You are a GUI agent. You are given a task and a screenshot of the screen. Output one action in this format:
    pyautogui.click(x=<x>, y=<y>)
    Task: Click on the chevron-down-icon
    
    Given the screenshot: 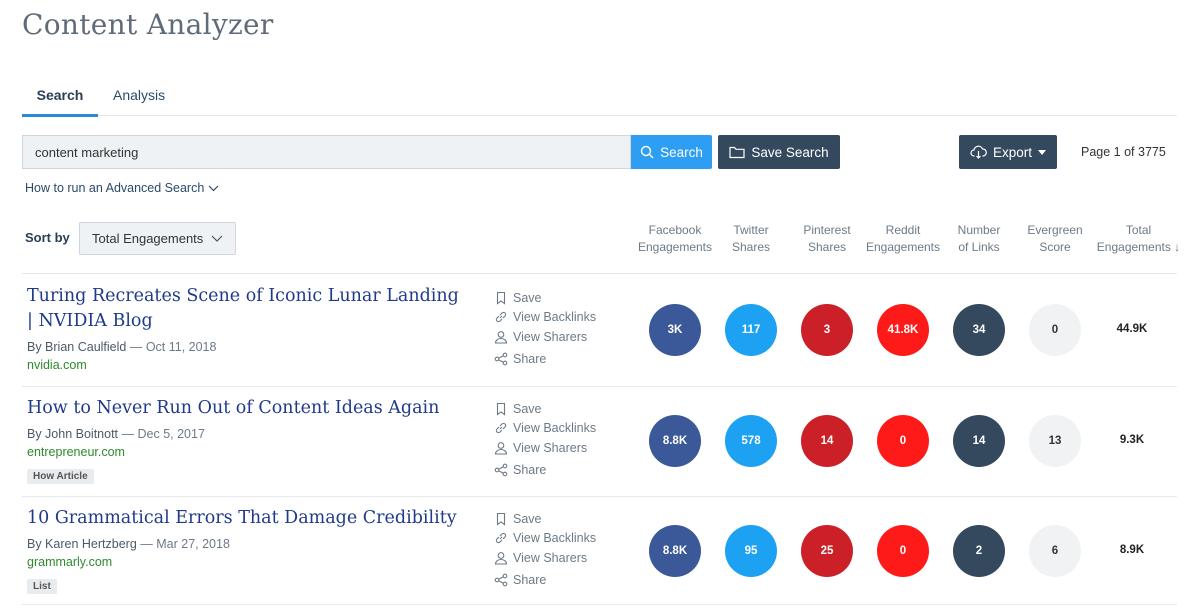 What is the action you would take?
    pyautogui.click(x=213, y=188)
    